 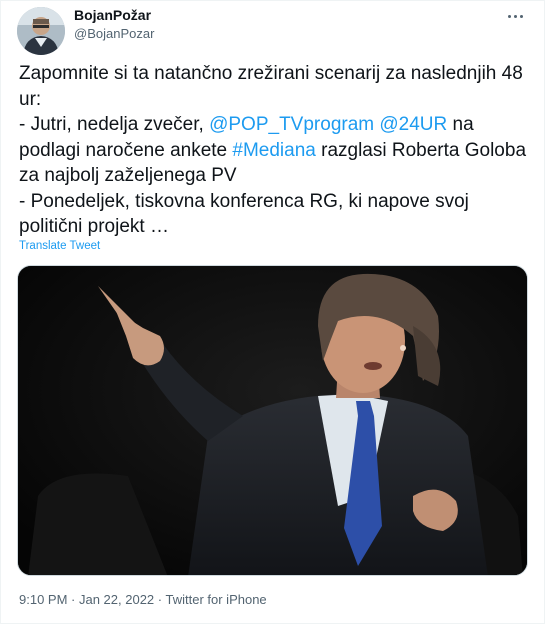 What do you see at coordinates (216, 599) in the screenshot?
I see `tweet-source: Twitter for iPhone` at bounding box center [216, 599].